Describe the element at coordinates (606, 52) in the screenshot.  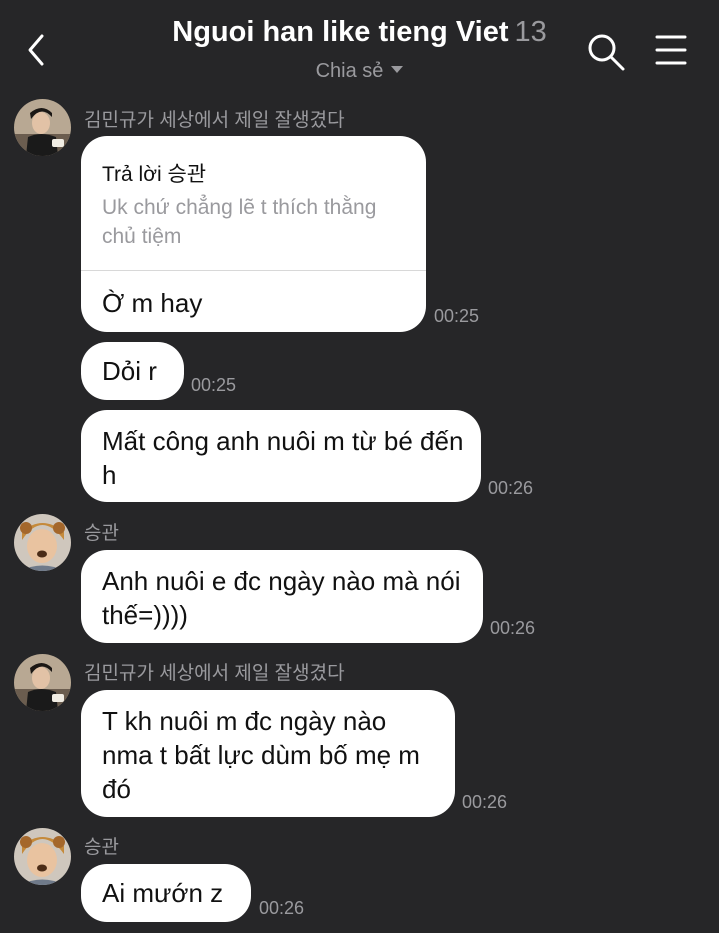
I see `search-icon` at that location.